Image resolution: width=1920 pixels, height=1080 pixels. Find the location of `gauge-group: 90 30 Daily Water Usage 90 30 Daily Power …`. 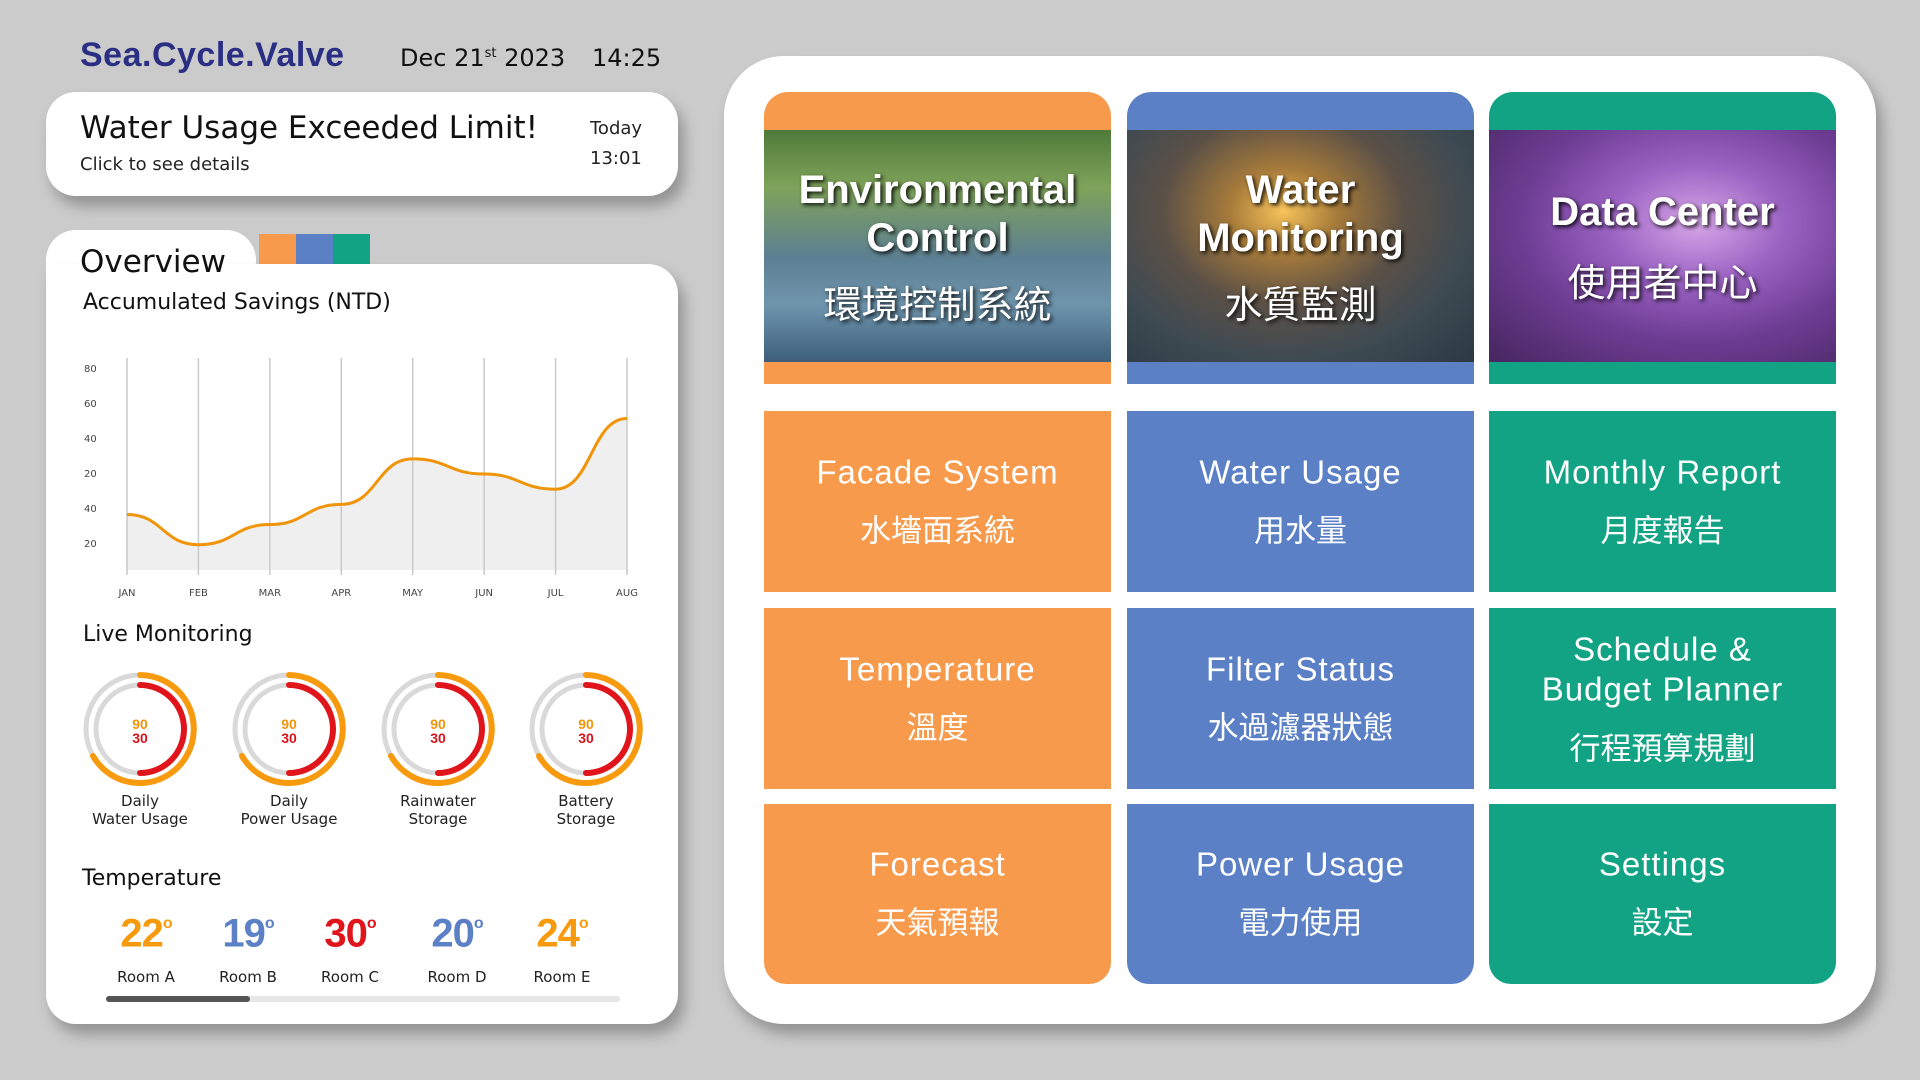

gauge-group: 90 30 Daily Water Usage 90 30 Daily Power … is located at coordinates (370, 755).